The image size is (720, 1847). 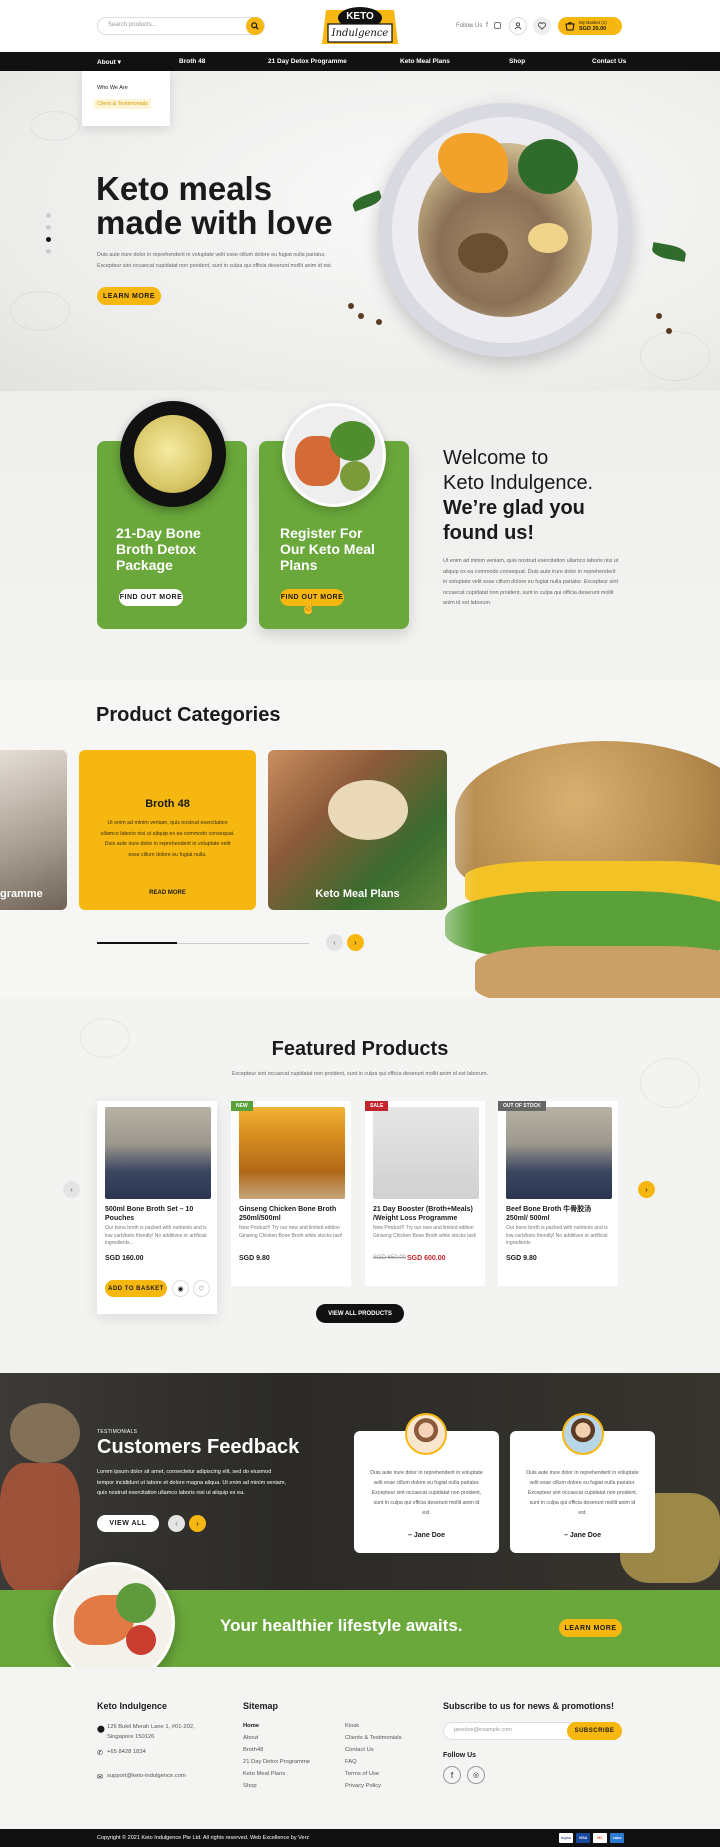 I want to click on promo-card-title: 21-Day Bone Broth Detox Package, so click(x=158, y=549).